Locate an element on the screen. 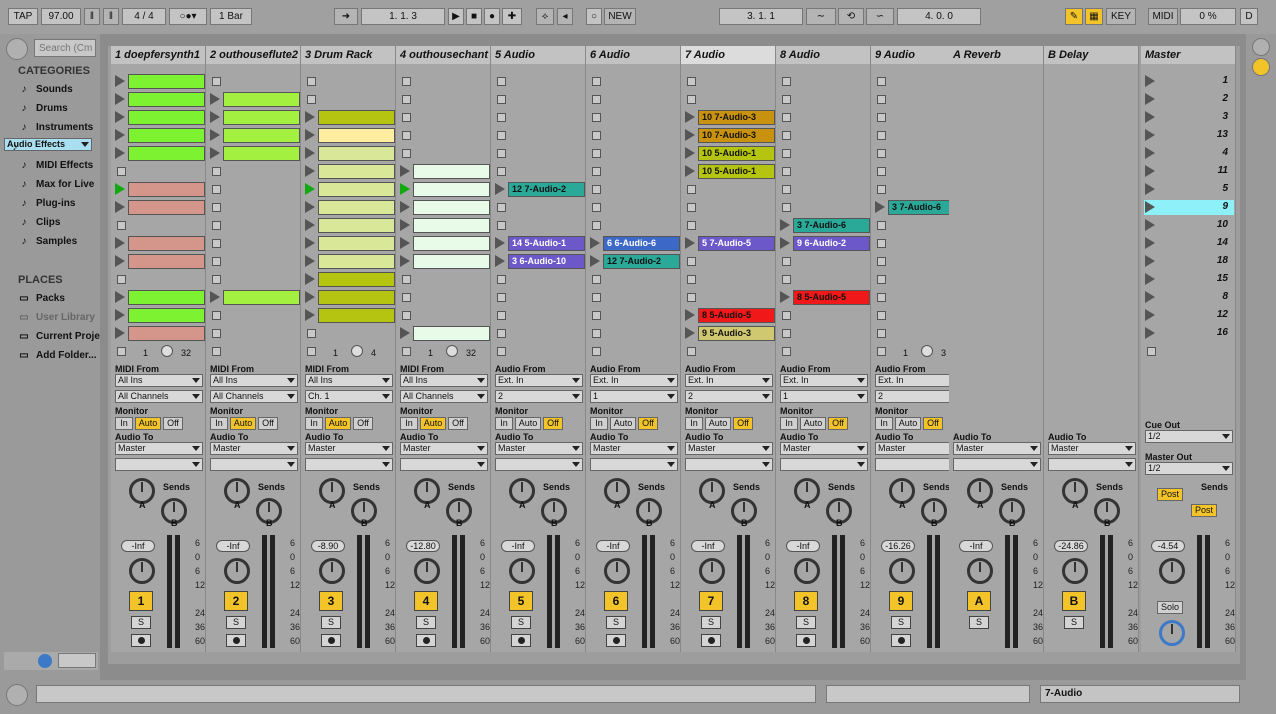 The height and width of the screenshot is (714, 1276). post-button: Post is located at coordinates (1170, 494).